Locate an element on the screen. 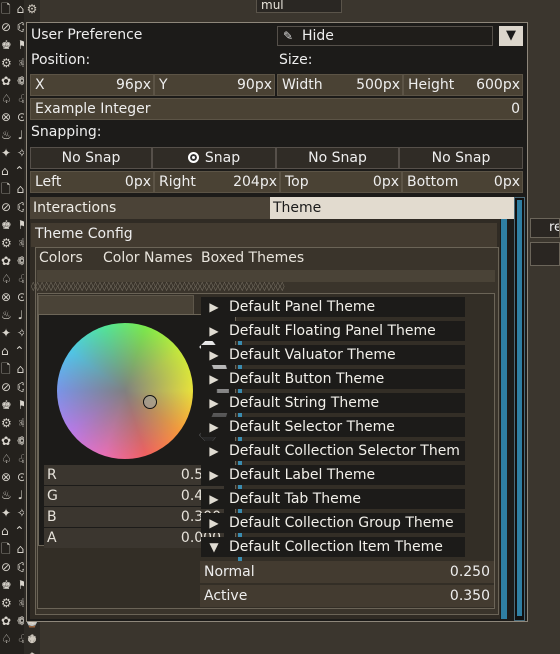  color-r-field: R 0.500 is located at coordinates (134, 475).